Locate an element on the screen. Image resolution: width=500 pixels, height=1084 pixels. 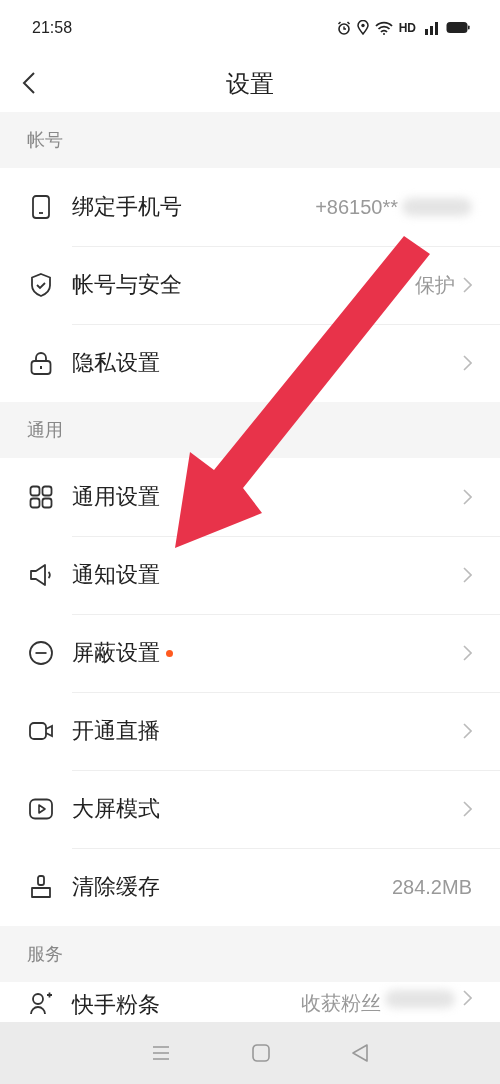
lock-icon is located at coordinates (41, 363).